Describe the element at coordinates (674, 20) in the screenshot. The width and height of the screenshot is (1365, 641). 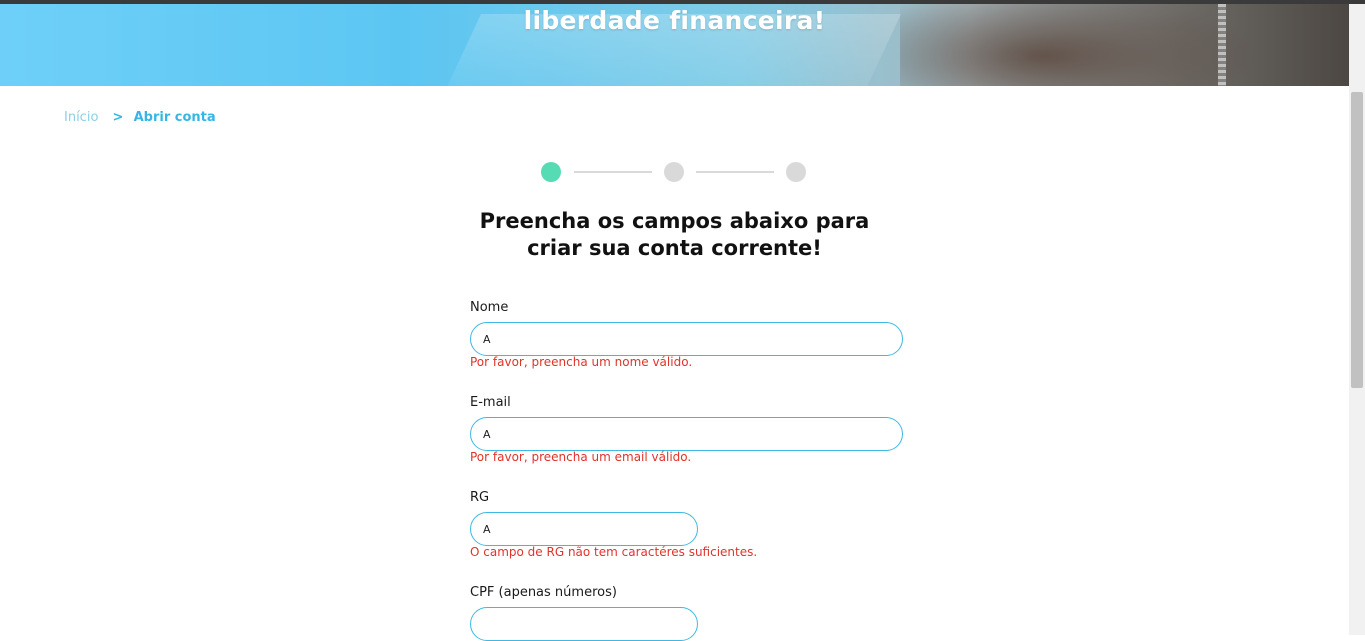
I see `hero-title: liberdade financeira!` at that location.